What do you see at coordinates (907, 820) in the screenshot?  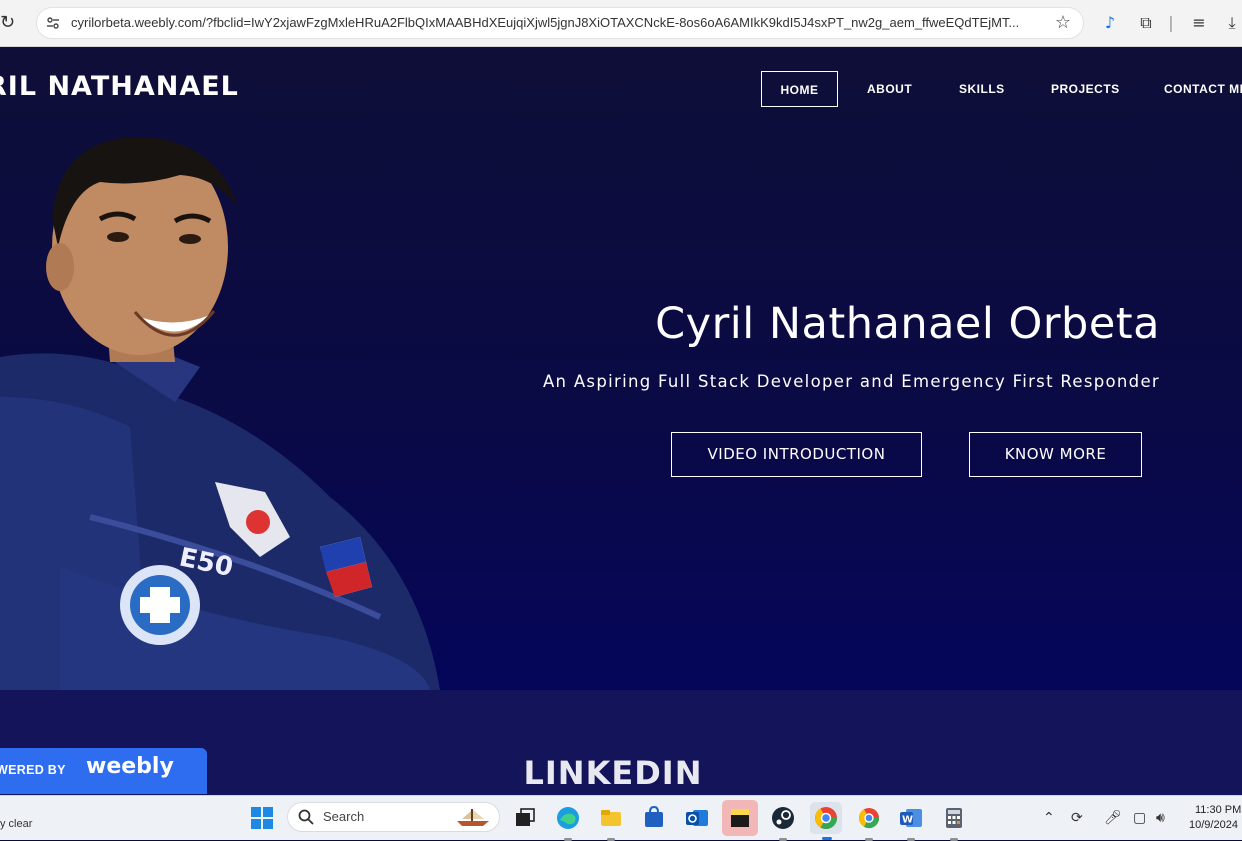 I see `svg-text: W` at bounding box center [907, 820].